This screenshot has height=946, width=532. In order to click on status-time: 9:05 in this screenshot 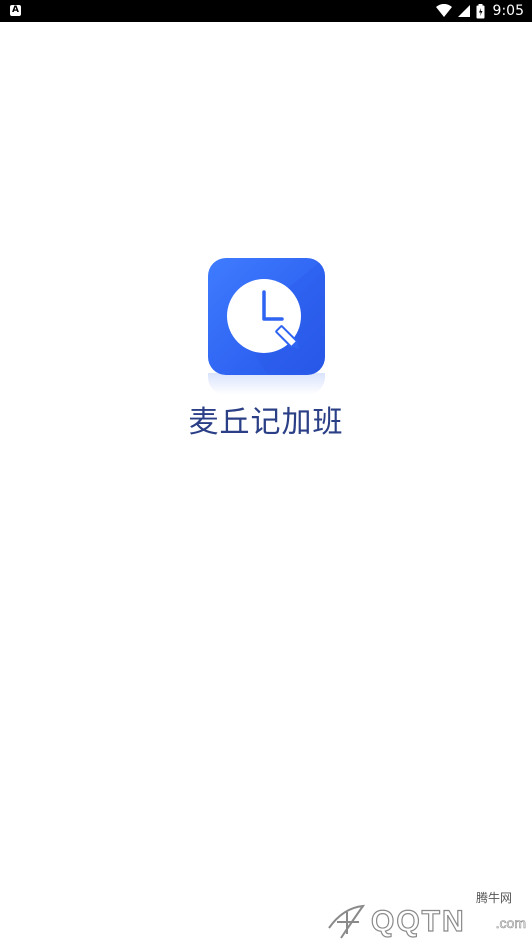, I will do `click(508, 11)`.